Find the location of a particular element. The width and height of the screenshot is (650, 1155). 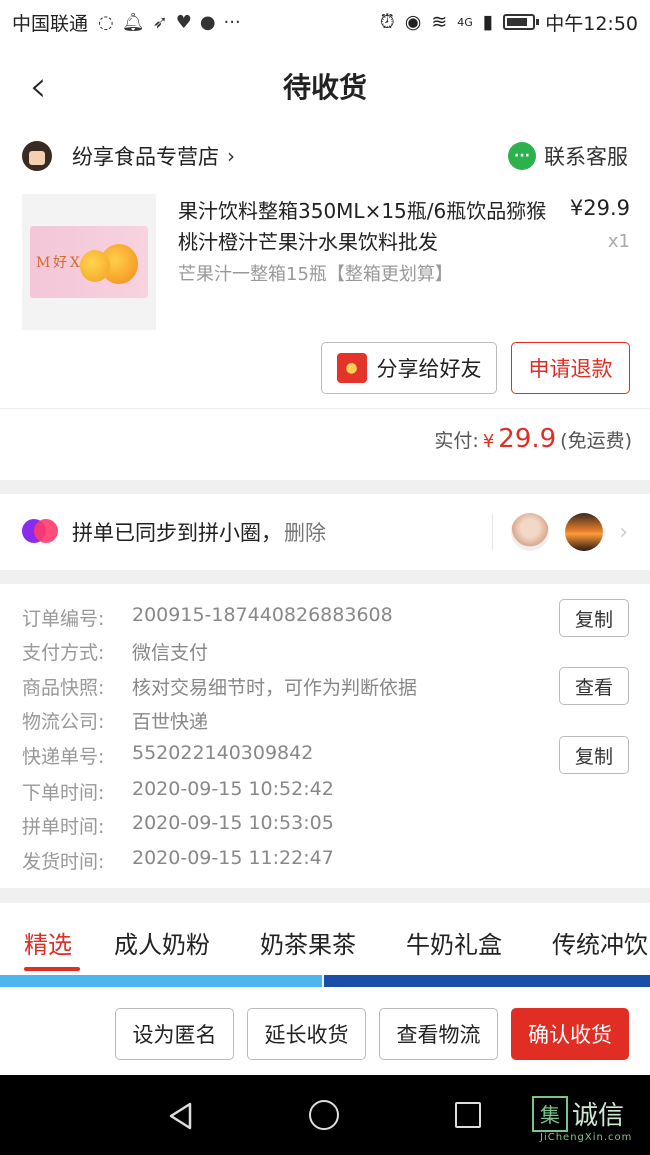

tab-selected: 精选 is located at coordinates (48, 942).